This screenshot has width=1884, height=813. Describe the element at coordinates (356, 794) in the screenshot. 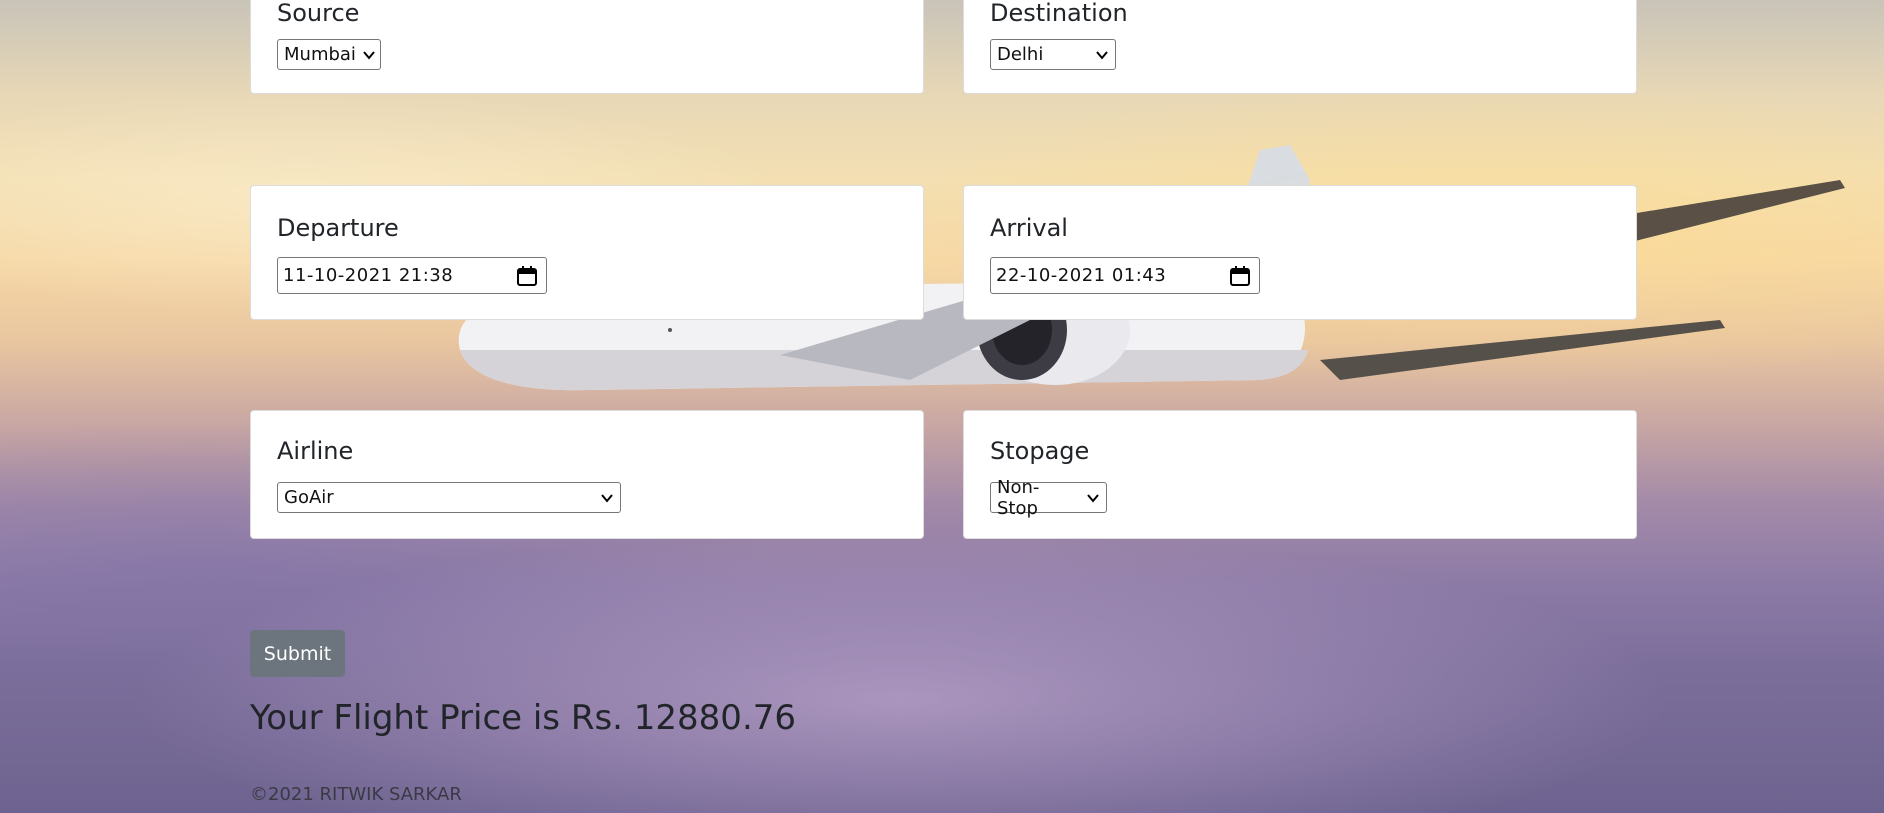

I see `footer-copyright: ©2021 RITWIK SARKAR` at that location.